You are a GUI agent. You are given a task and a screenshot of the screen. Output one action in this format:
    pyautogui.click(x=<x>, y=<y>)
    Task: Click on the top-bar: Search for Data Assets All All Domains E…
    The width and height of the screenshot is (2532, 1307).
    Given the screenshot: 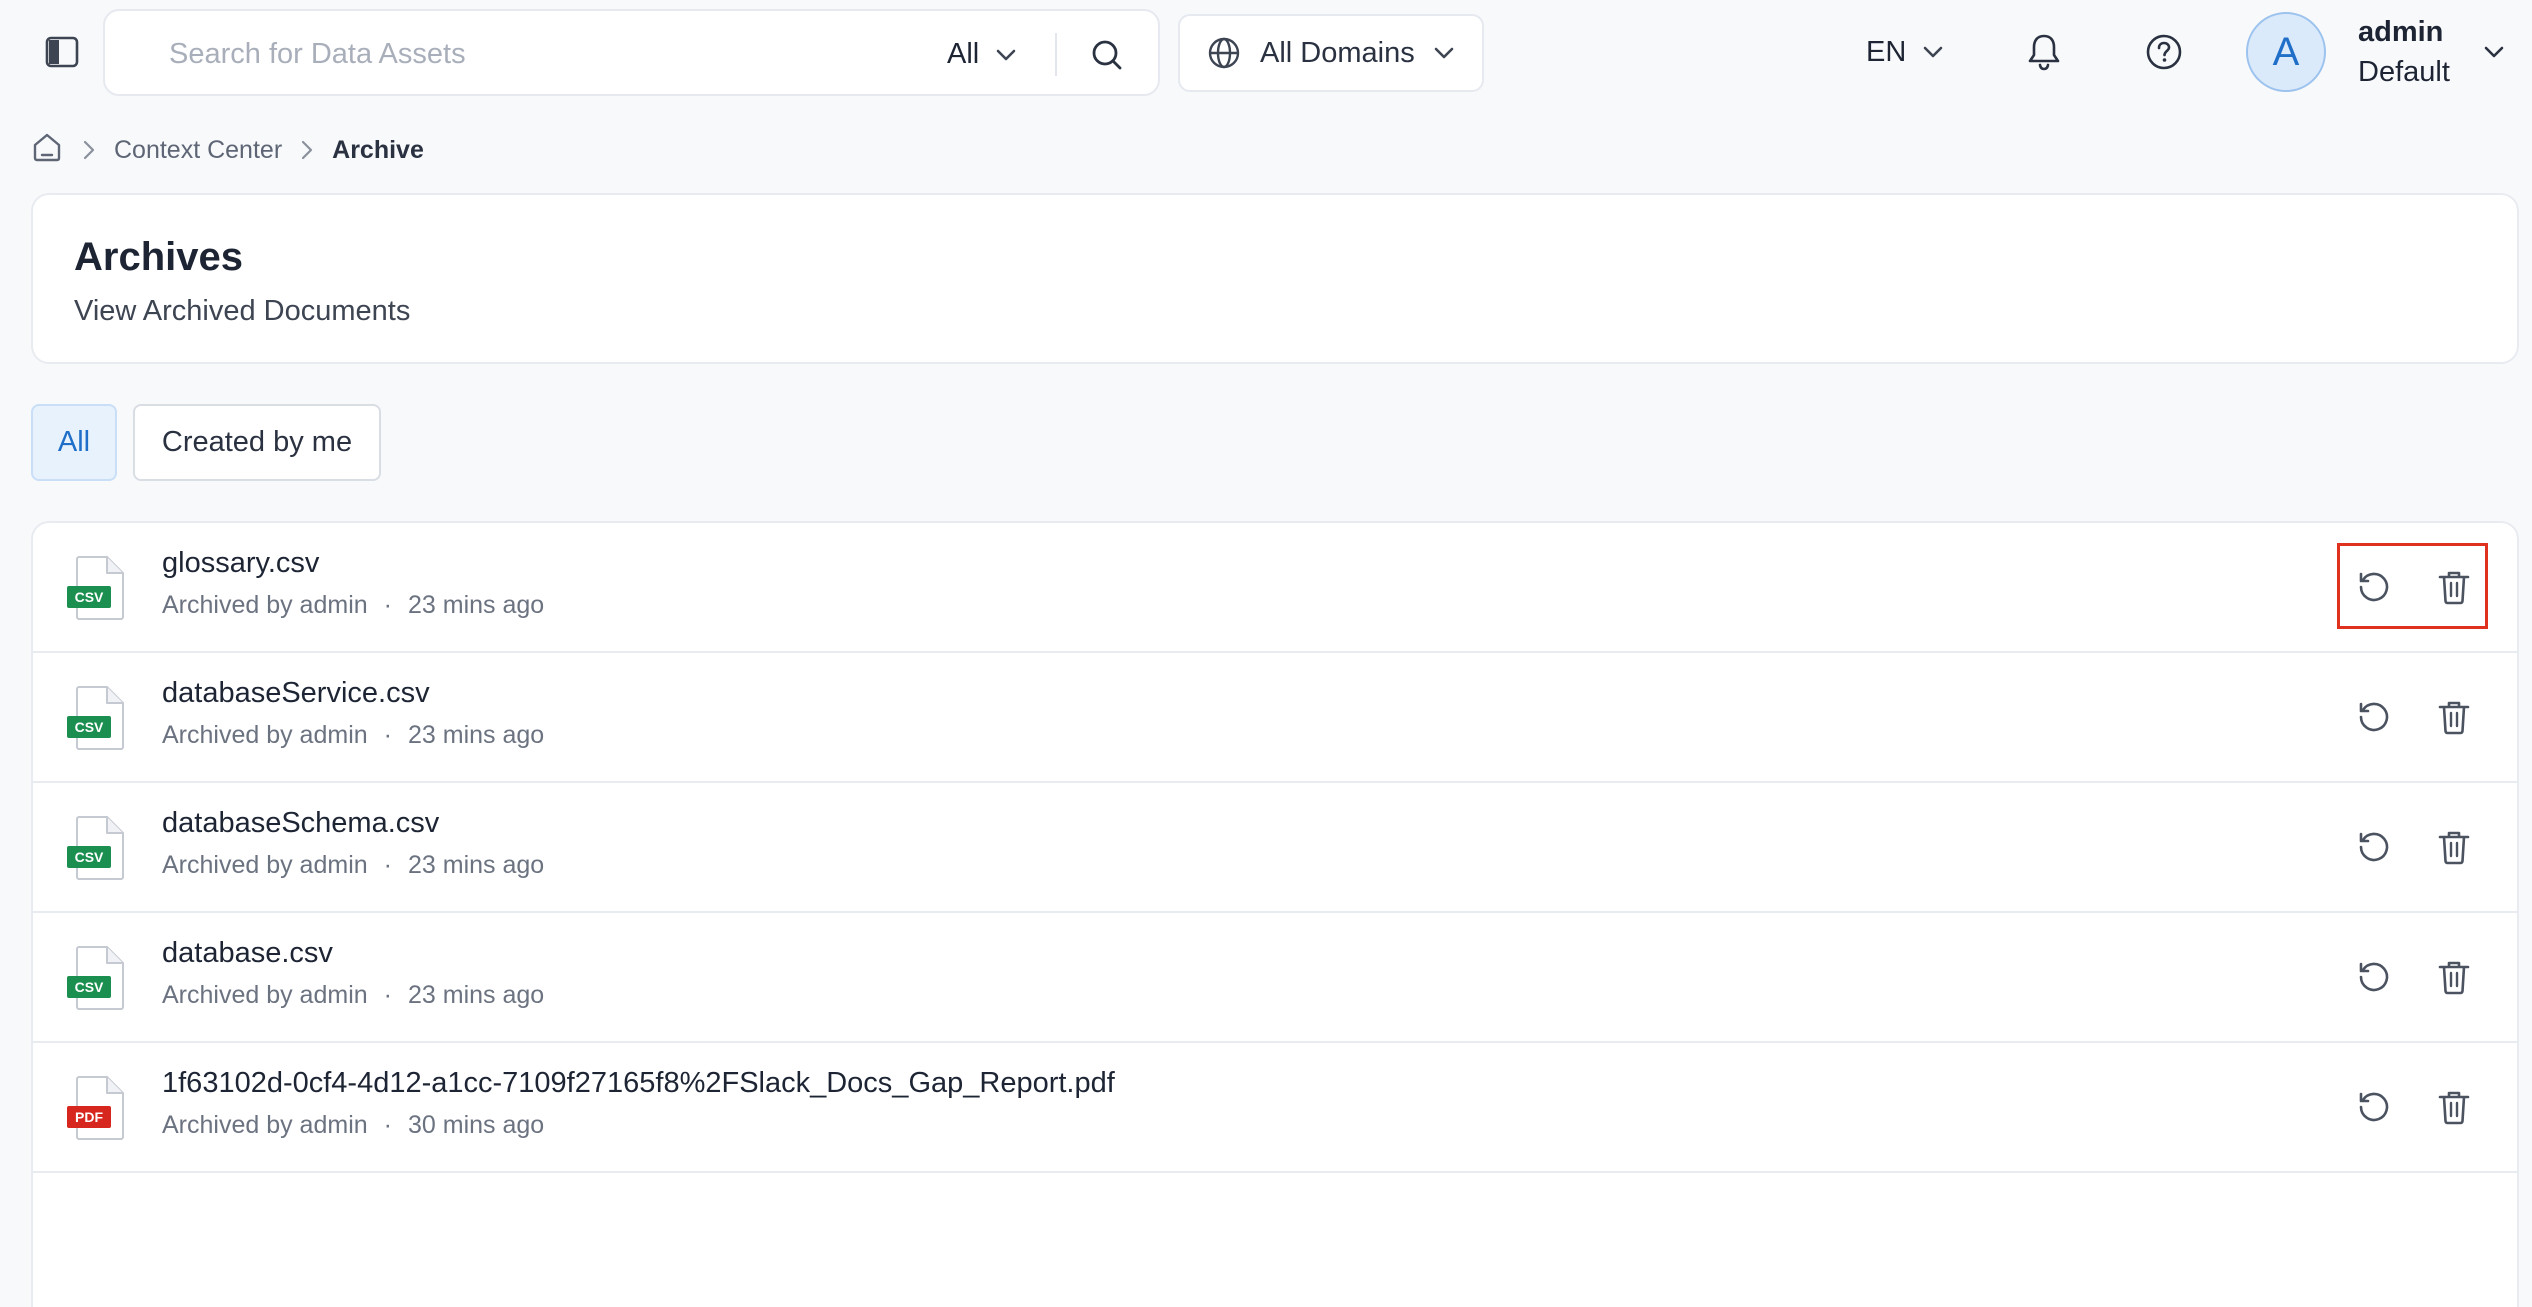 What is the action you would take?
    pyautogui.click(x=1266, y=52)
    